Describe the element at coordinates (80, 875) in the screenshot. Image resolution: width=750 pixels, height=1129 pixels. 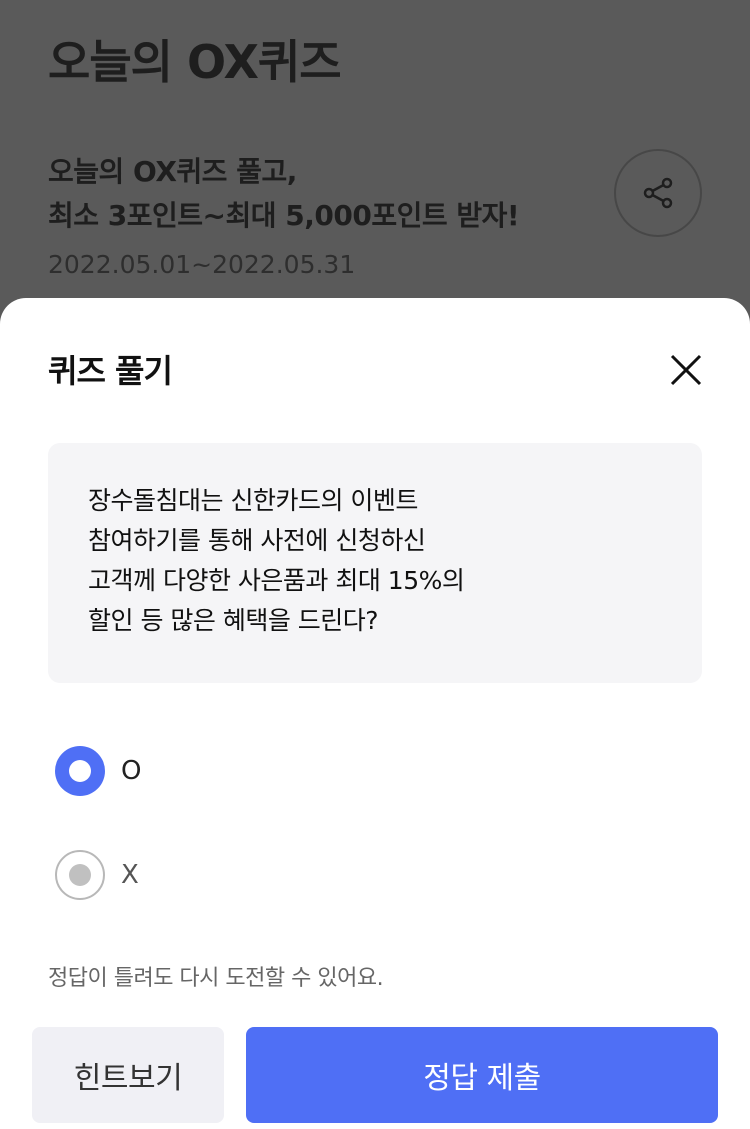
I see `radio-x` at that location.